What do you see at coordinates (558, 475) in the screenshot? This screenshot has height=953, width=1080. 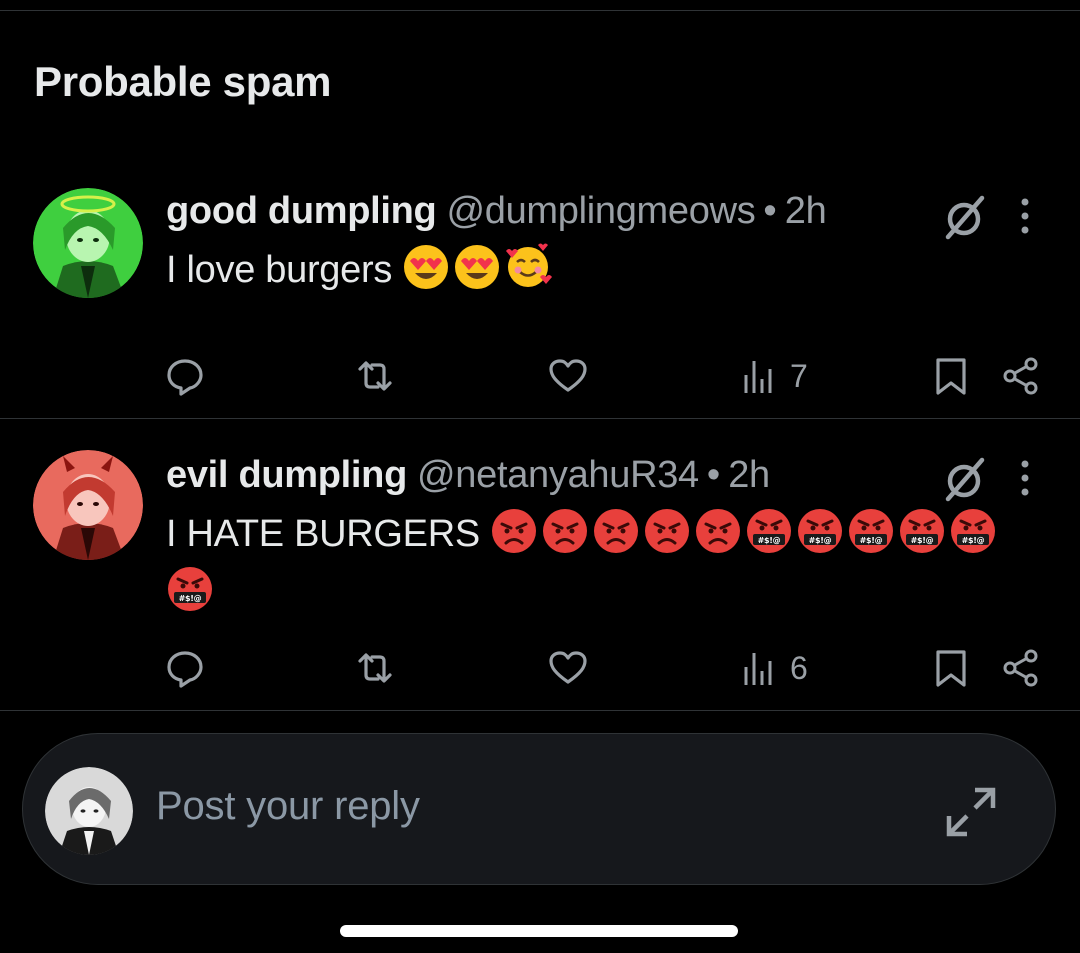 I see `handle: @netanyahuR34` at bounding box center [558, 475].